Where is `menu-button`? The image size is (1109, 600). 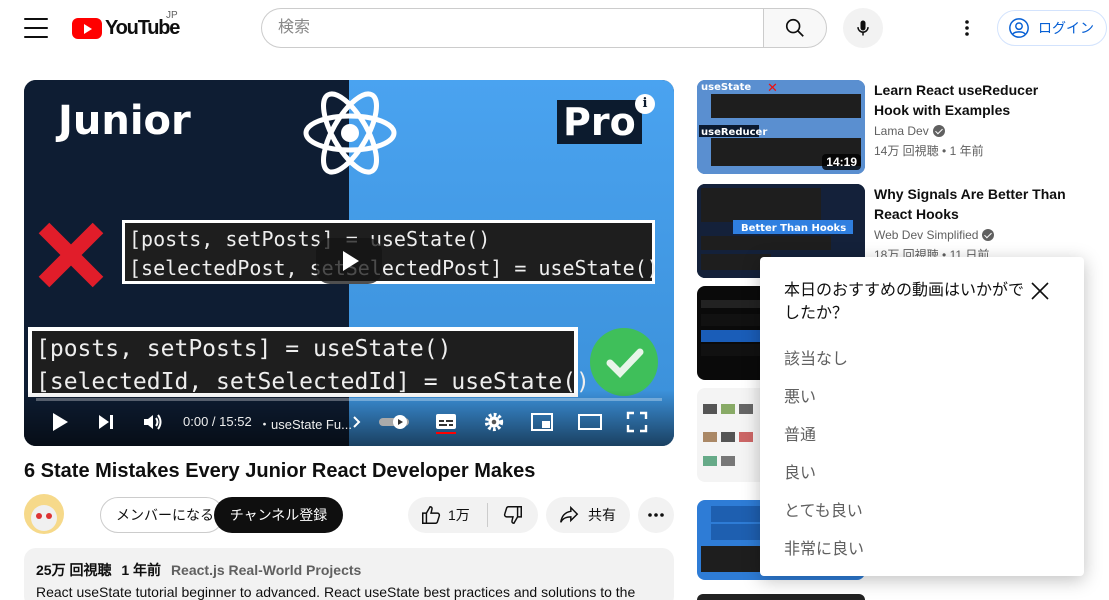 menu-button is located at coordinates (36, 28).